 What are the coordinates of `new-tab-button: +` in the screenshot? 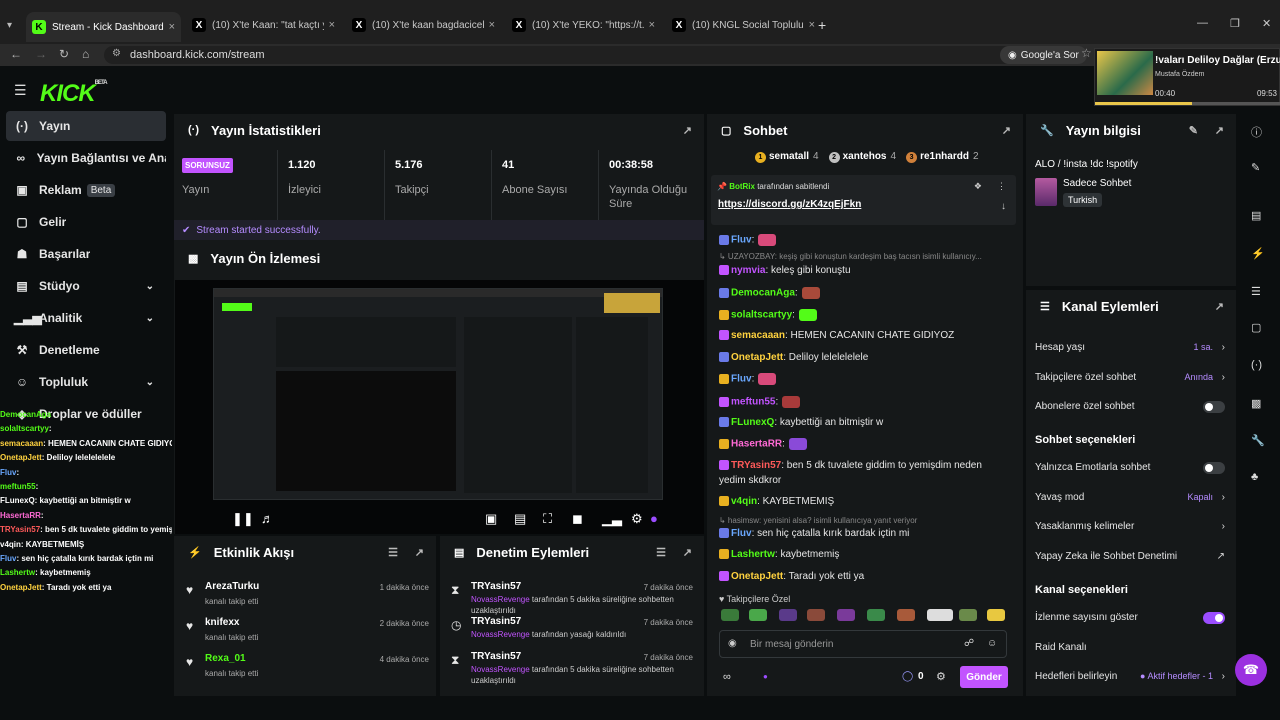 It's located at (822, 25).